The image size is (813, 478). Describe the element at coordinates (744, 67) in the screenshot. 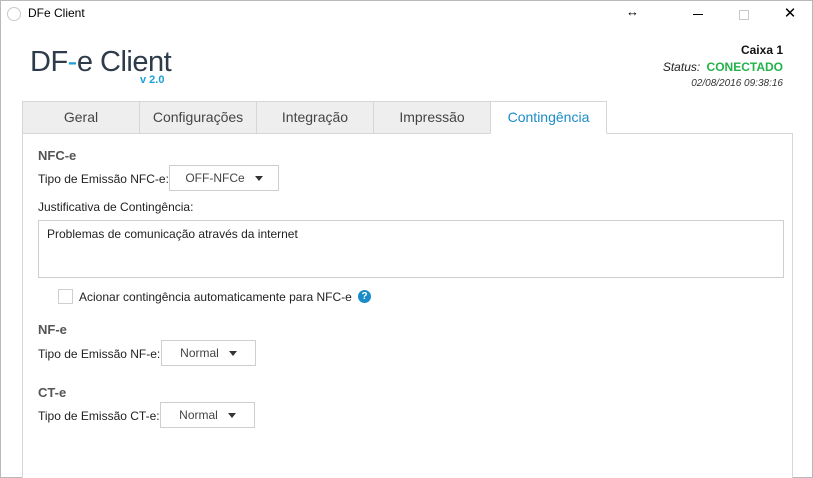

I see `status-badge: CONECTADO` at that location.